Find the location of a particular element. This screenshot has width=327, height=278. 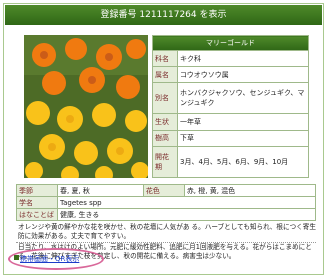

bloom-label: 開花期 is located at coordinates (165, 162).